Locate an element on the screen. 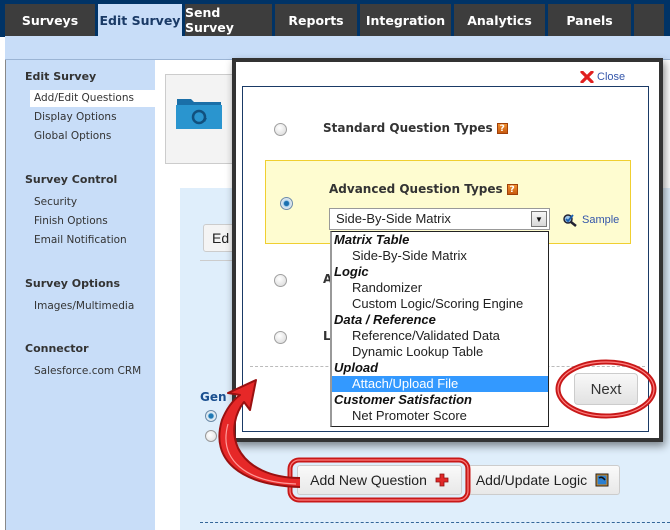 This screenshot has height=530, width=670. advanced-question-types-radio is located at coordinates (286, 203).